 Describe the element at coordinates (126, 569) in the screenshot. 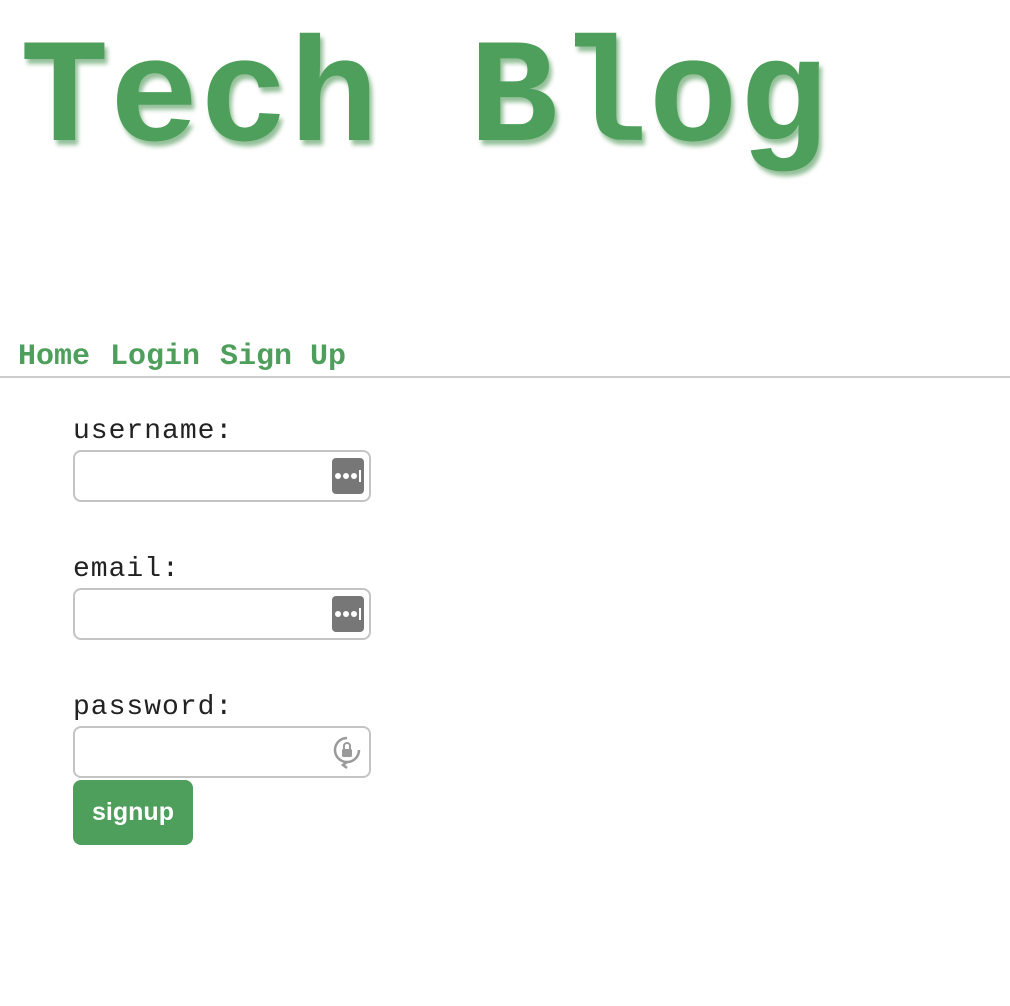

I see `email-label: email:` at that location.